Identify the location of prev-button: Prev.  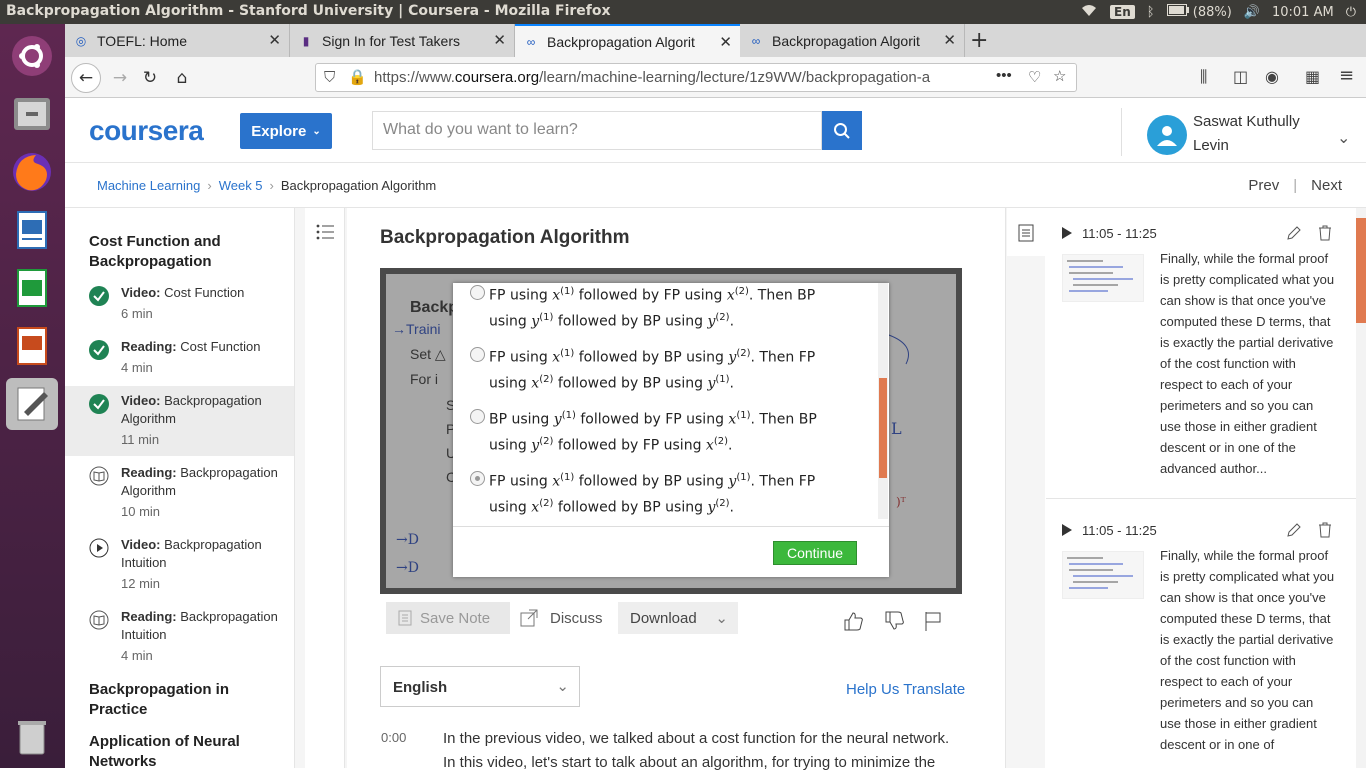
(1263, 185).